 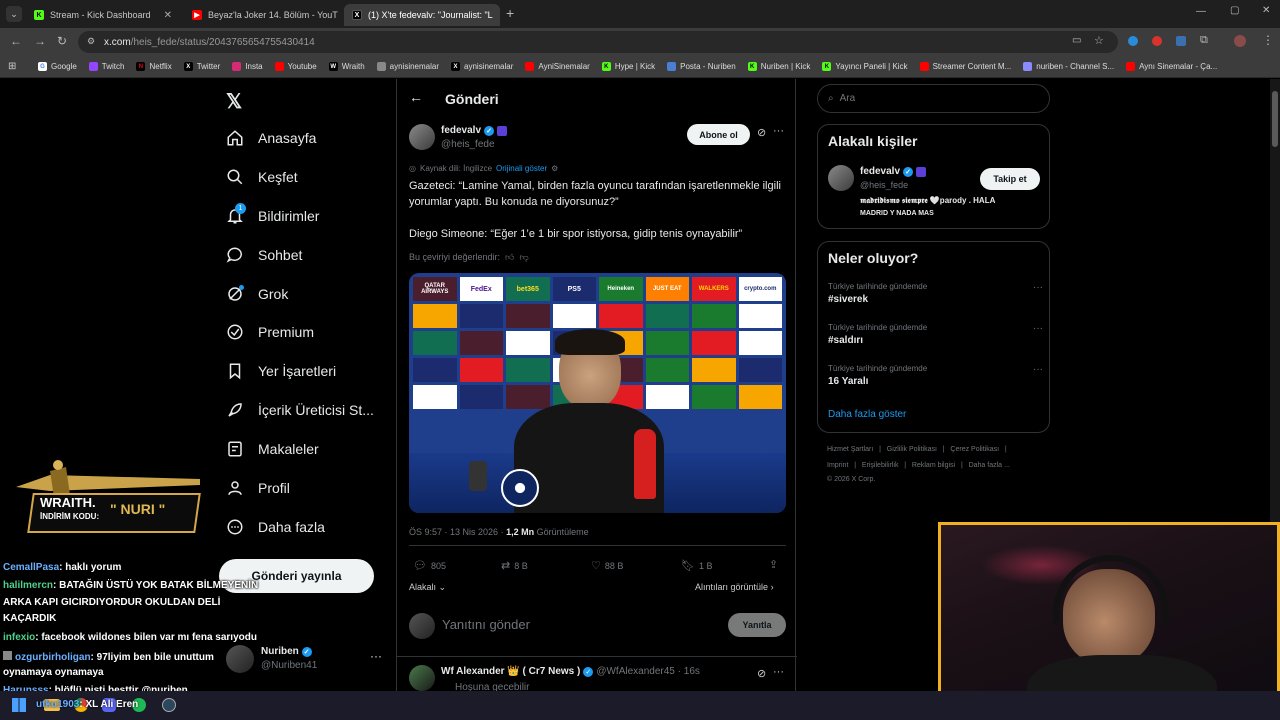 I want to click on trend-item: Türkiye tarihinde gündemde #siverek ···, so click(x=935, y=293).